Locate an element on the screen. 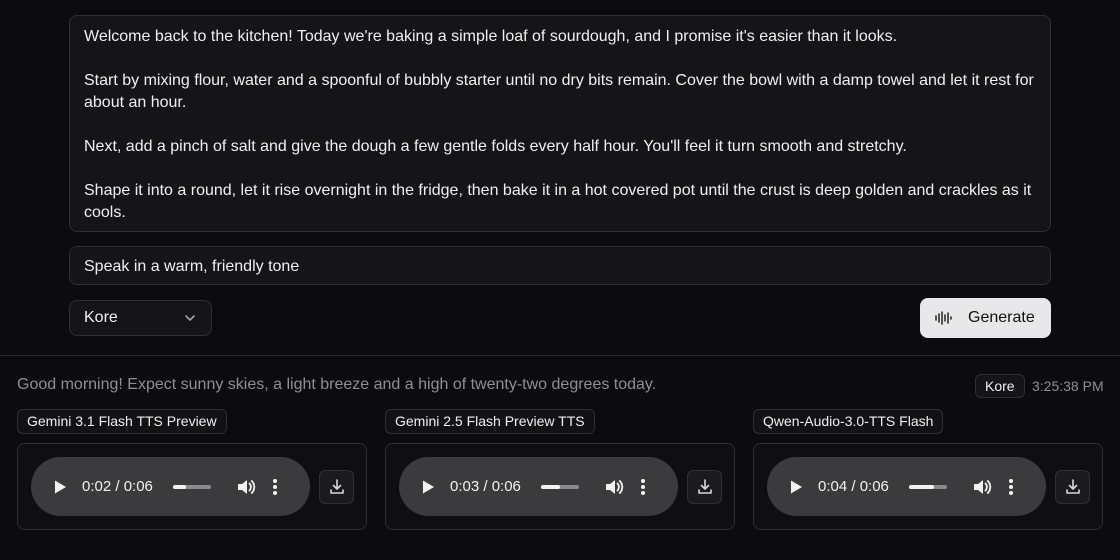 Image resolution: width=1120 pixels, height=560 pixels. playback-time: 0:02 / 0:06 is located at coordinates (117, 486).